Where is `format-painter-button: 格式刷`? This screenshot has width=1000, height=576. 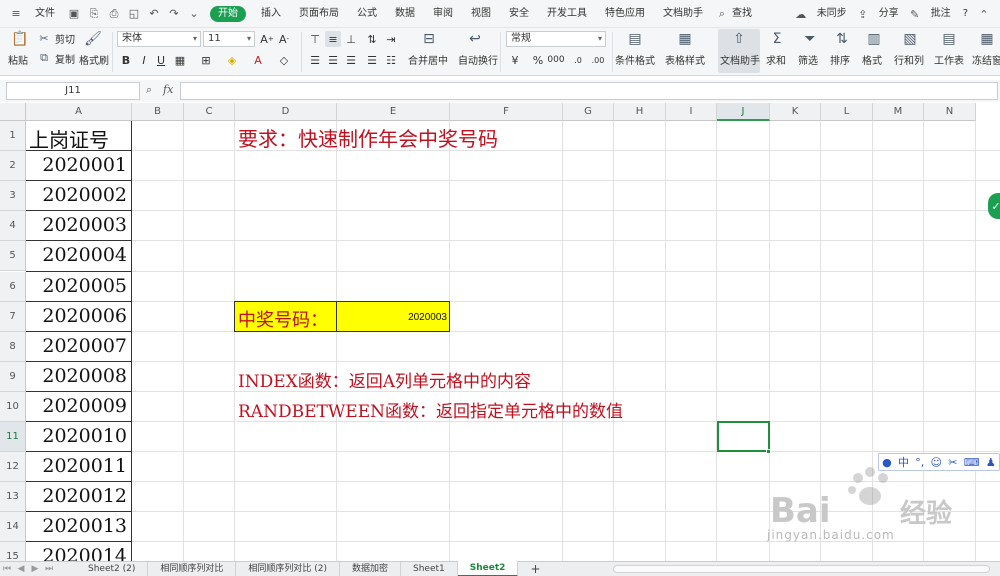
format-painter-button: 格式刷 is located at coordinates (94, 59).